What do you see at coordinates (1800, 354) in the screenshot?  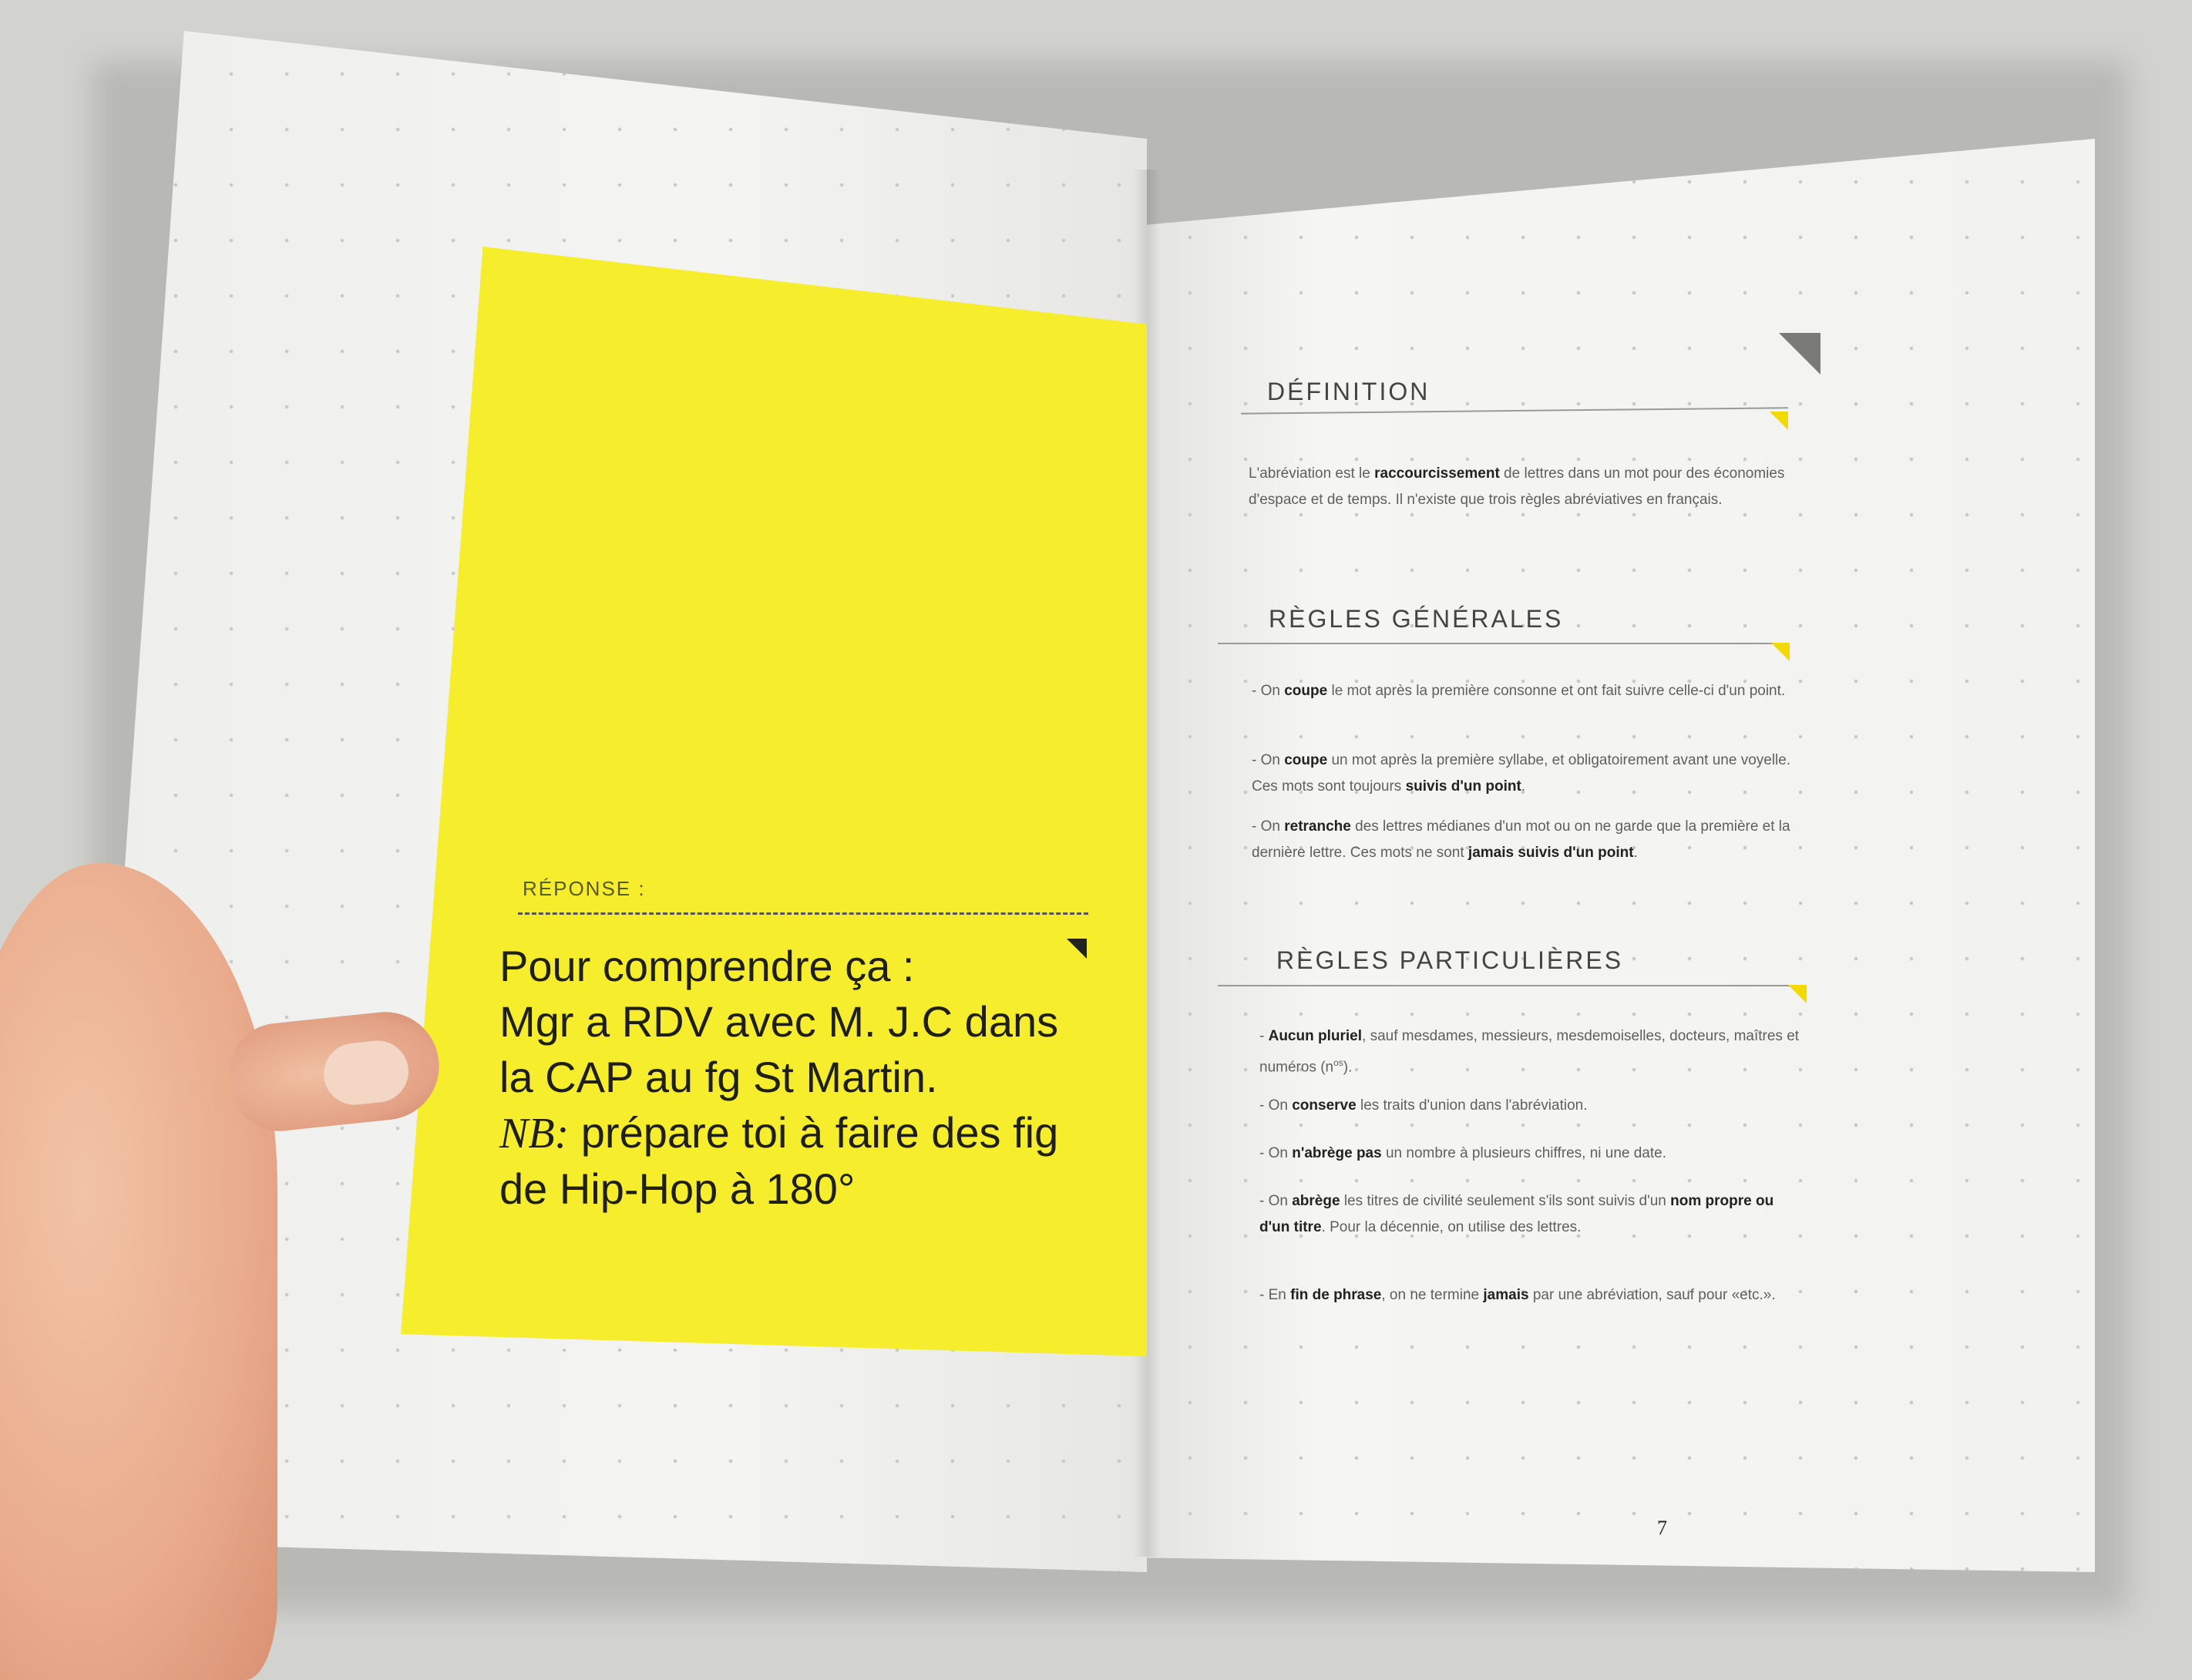 I see `gray-corner-flag-icon` at bounding box center [1800, 354].